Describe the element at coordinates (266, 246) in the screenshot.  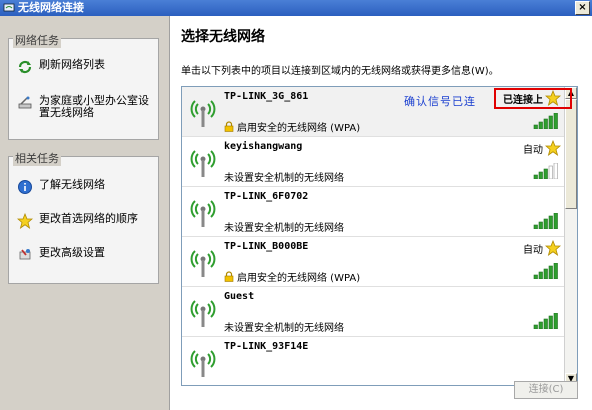
I see `network-ssid: TP-LINK_B000BE` at that location.